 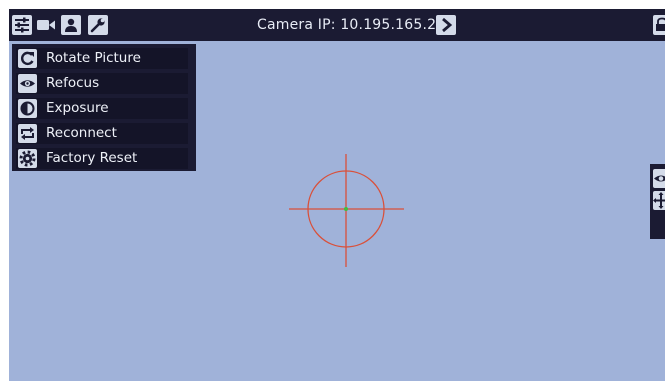 I want to click on menu-item-exposure: Exposure, so click(x=102, y=108).